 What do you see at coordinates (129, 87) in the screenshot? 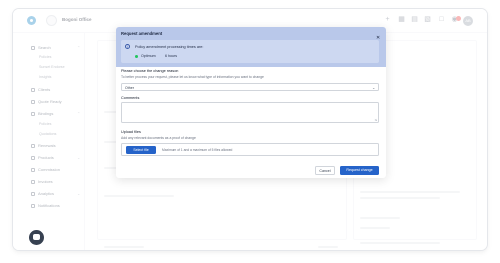
I see `change-reason-value: Other` at bounding box center [129, 87].